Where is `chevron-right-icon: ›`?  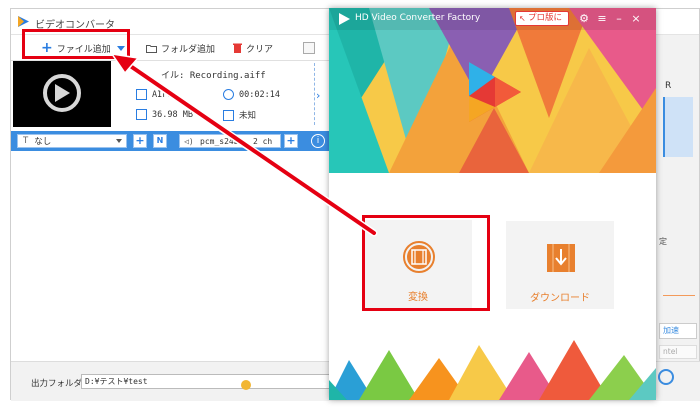
chevron-right-icon: › is located at coordinates (318, 95).